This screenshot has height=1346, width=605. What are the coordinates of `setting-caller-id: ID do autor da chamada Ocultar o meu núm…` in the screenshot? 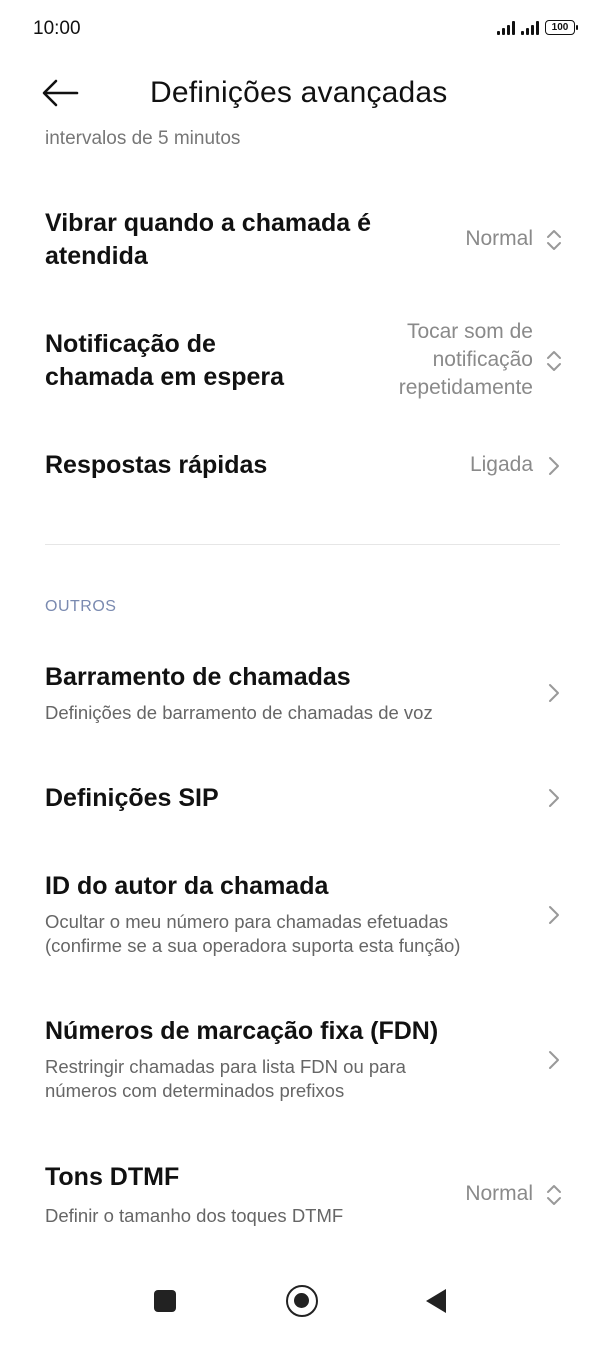 It's located at (302, 917).